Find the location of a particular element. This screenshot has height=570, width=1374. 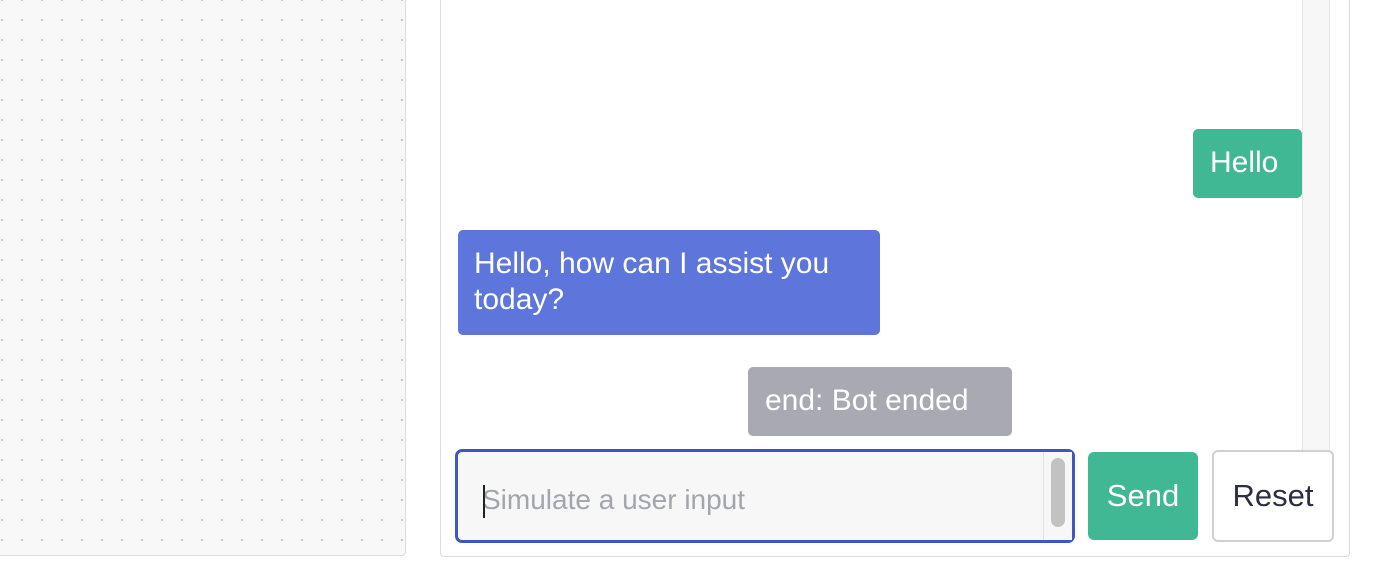

message-input-wrapper is located at coordinates (765, 496).